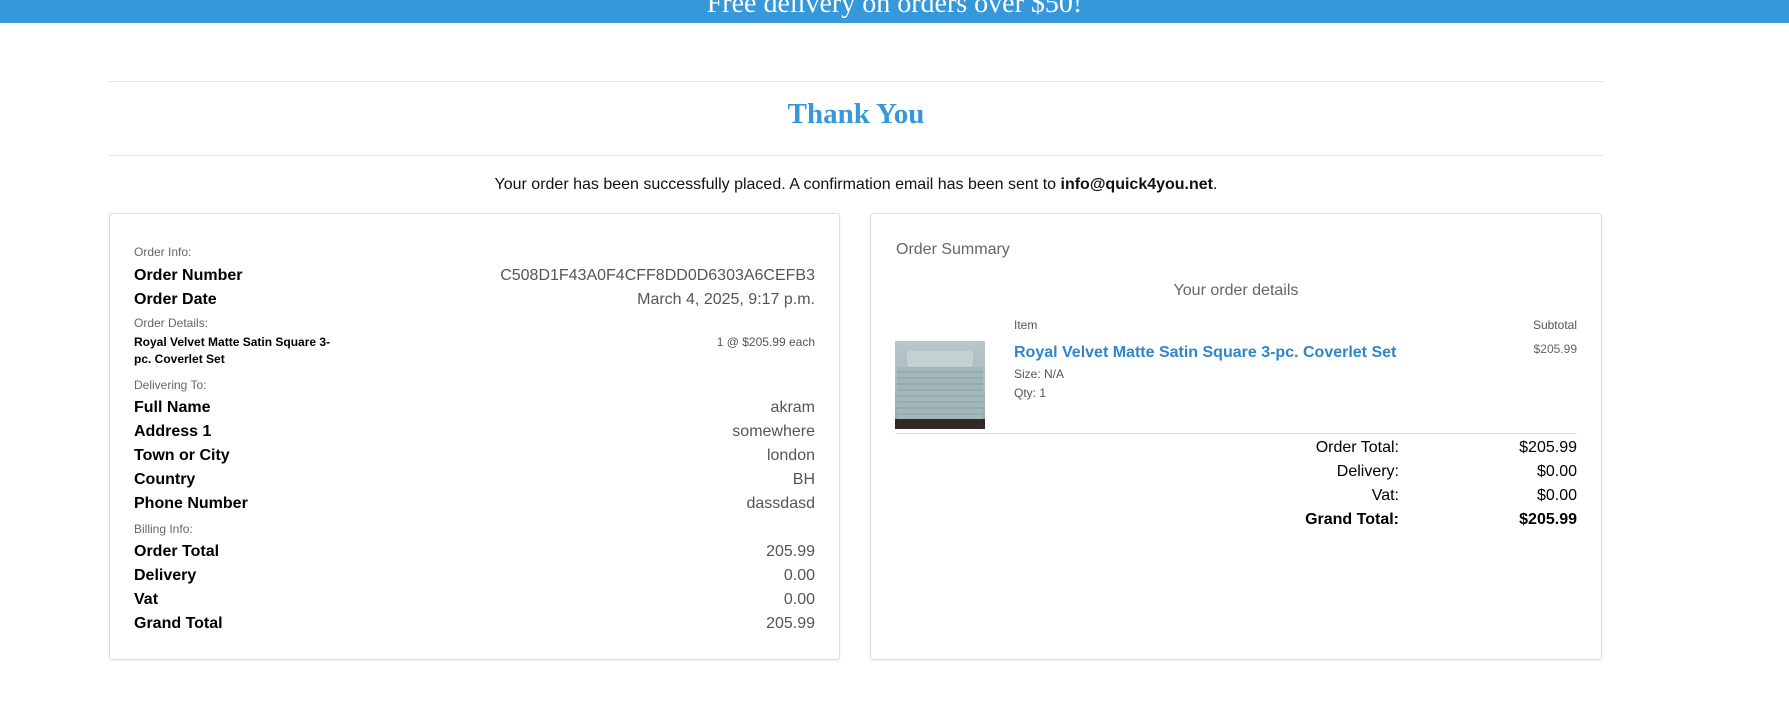  What do you see at coordinates (792, 407) in the screenshot?
I see `full-name-value: akram` at bounding box center [792, 407].